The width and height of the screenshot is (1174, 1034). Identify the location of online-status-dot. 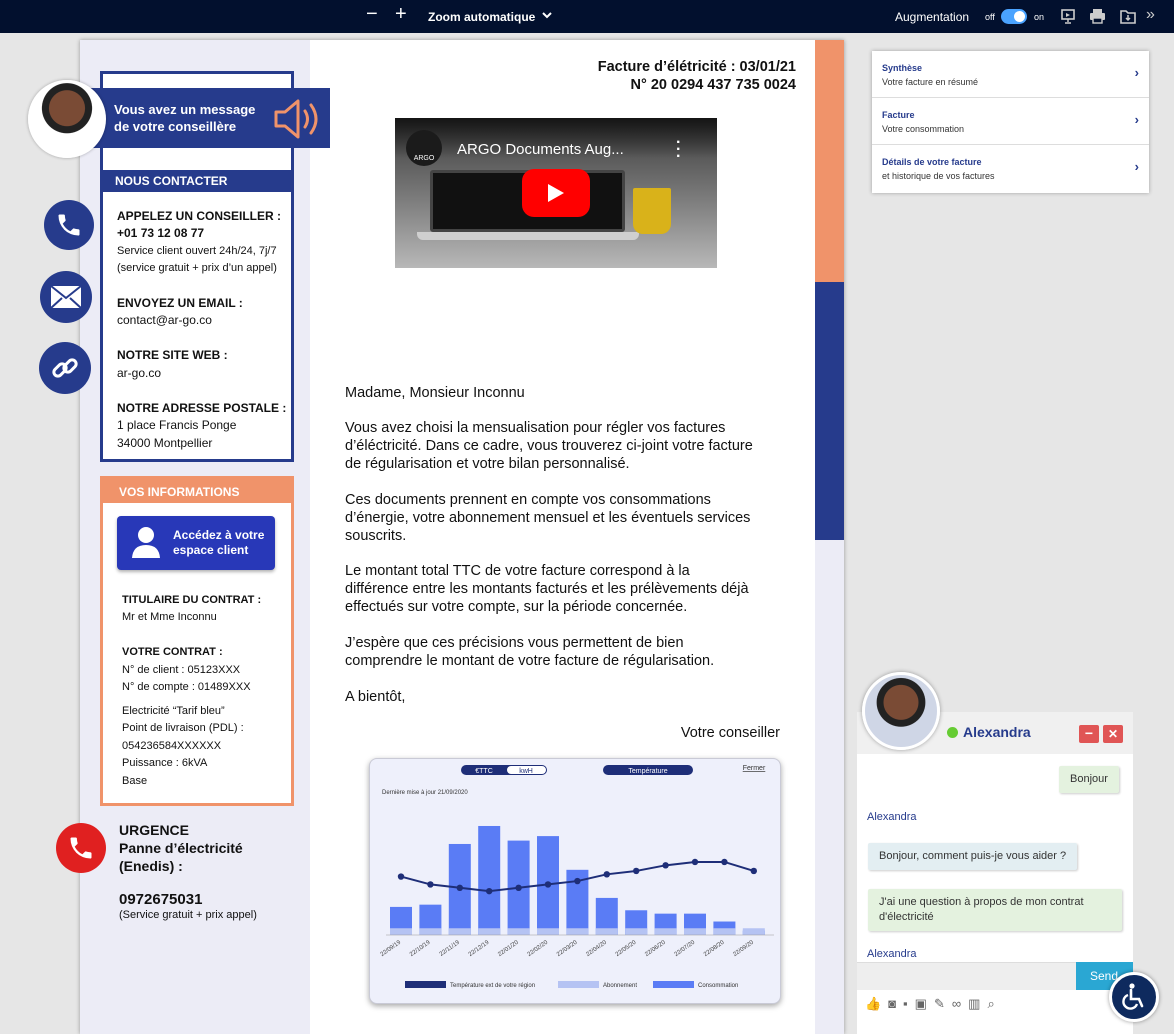
(952, 732).